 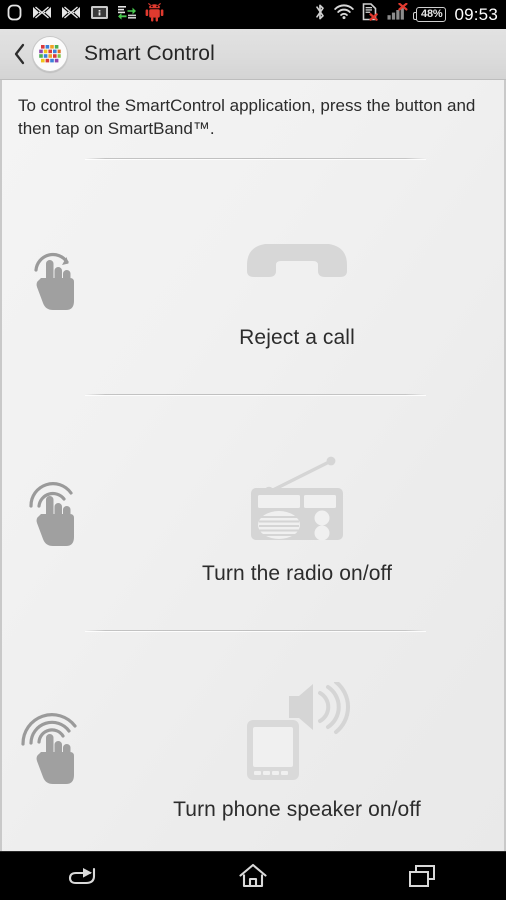 I want to click on nav-recents-button, so click(x=422, y=876).